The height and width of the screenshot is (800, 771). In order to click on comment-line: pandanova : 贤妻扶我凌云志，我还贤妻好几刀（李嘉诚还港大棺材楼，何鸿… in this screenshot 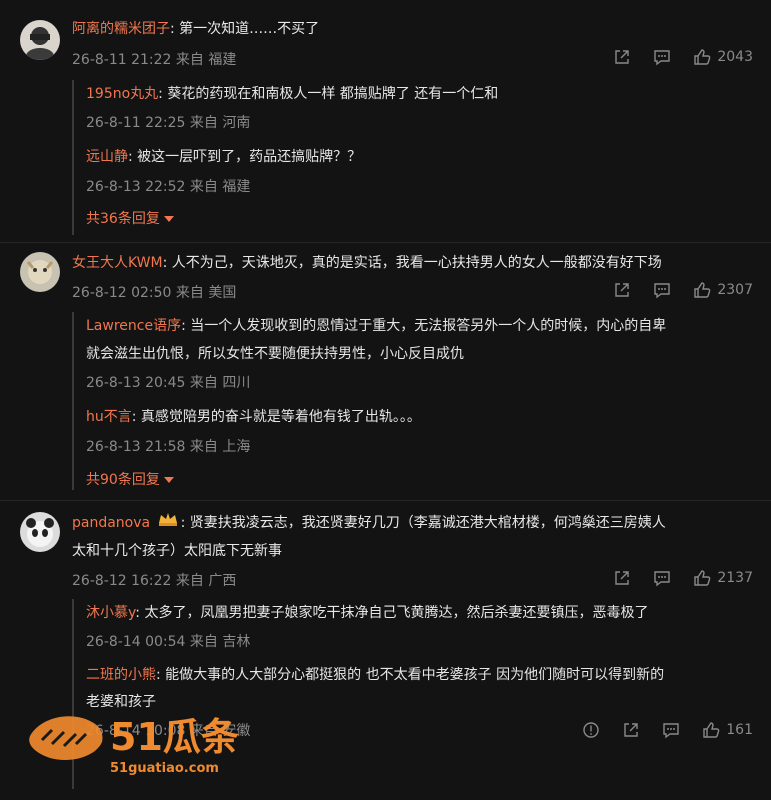, I will do `click(412, 523)`.